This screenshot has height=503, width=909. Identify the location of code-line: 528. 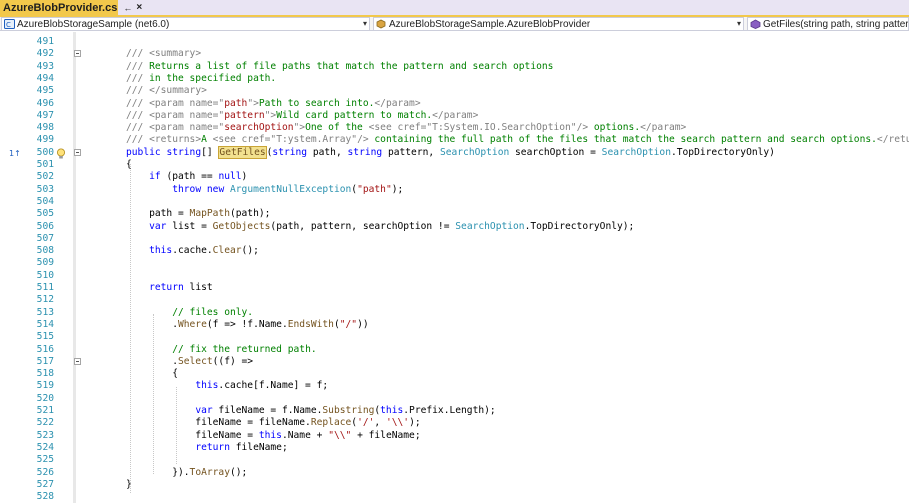
(454, 497).